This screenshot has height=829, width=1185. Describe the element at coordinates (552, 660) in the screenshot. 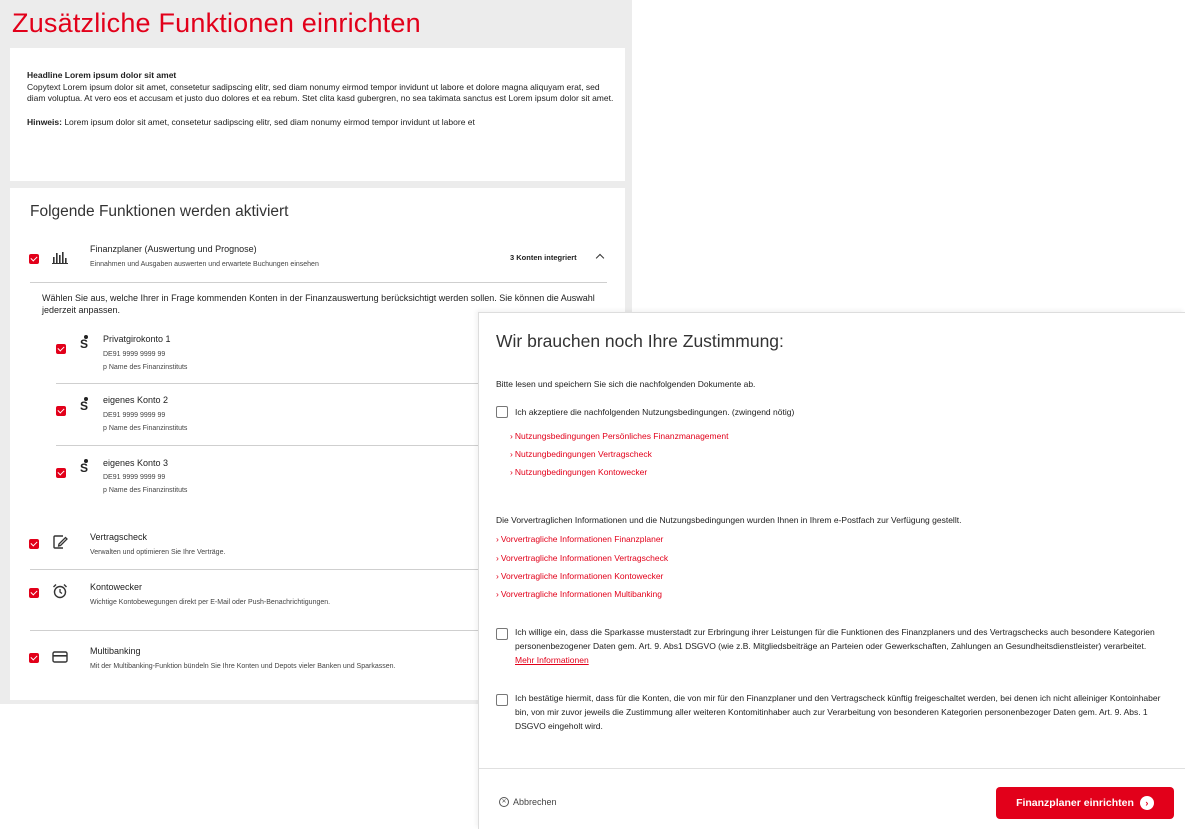

I see `more-info-link: Mehr Informationen` at that location.